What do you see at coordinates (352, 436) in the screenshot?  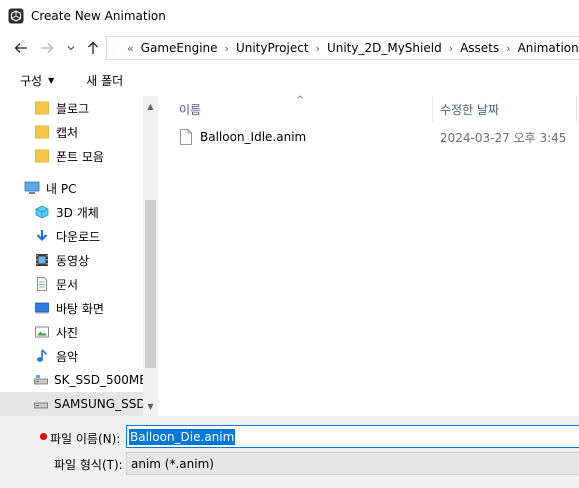 I see `file-name-input: Balloon_Die.anim` at bounding box center [352, 436].